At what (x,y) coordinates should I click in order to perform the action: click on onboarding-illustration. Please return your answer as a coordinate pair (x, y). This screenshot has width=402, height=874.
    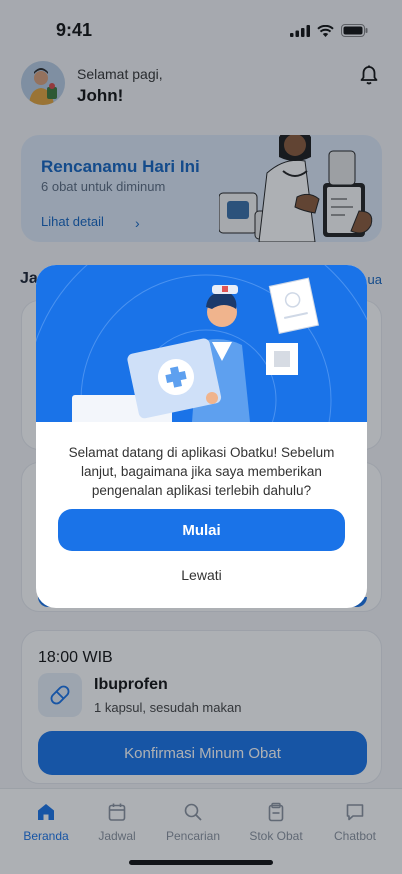
    Looking at the image, I should click on (201, 343).